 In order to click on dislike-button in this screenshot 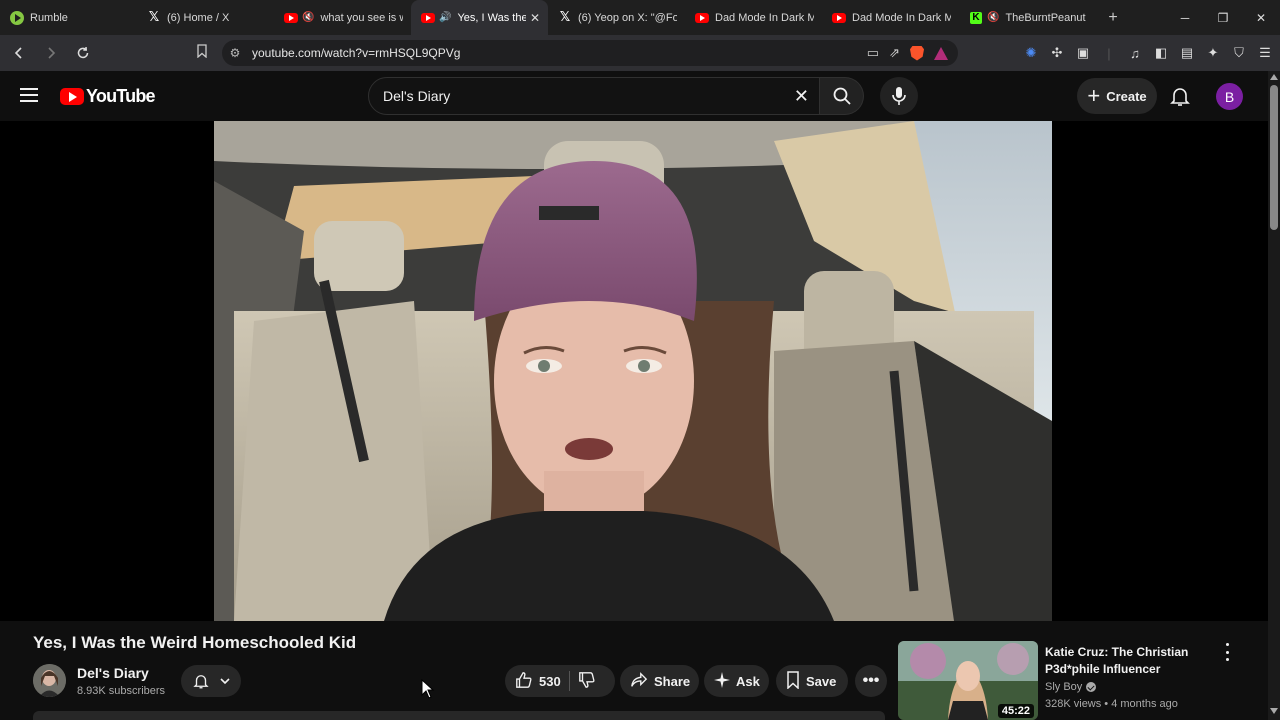, I will do `click(587, 681)`.